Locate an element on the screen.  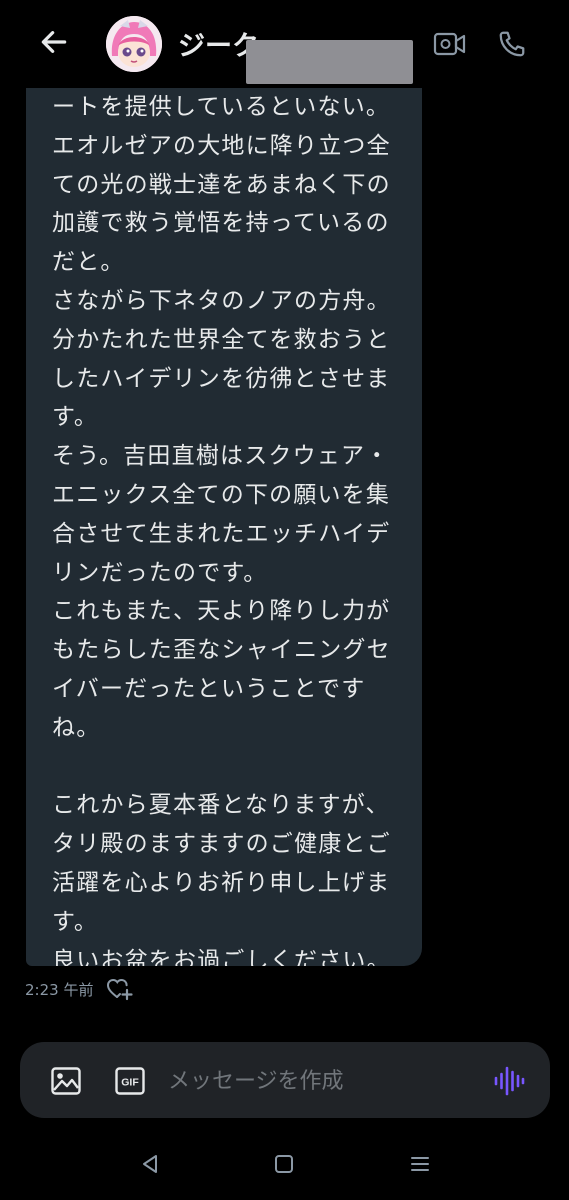
nav-recent-button is located at coordinates (420, 1164).